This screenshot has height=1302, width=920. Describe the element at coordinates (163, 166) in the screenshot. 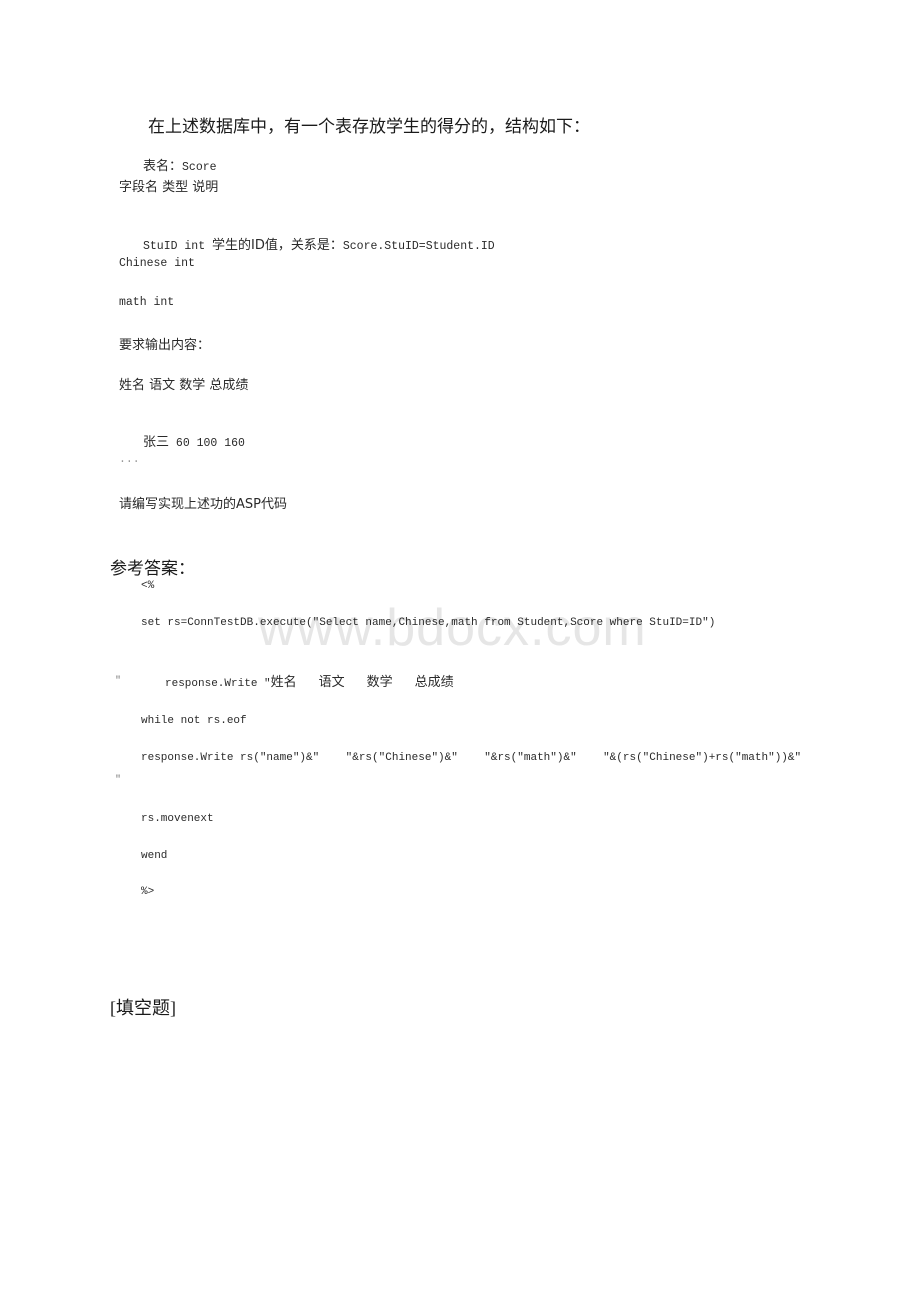

I see `table-name-label: 表名：` at that location.